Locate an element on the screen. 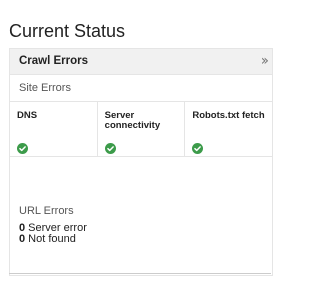  url-error-text: Not found is located at coordinates (50, 239).